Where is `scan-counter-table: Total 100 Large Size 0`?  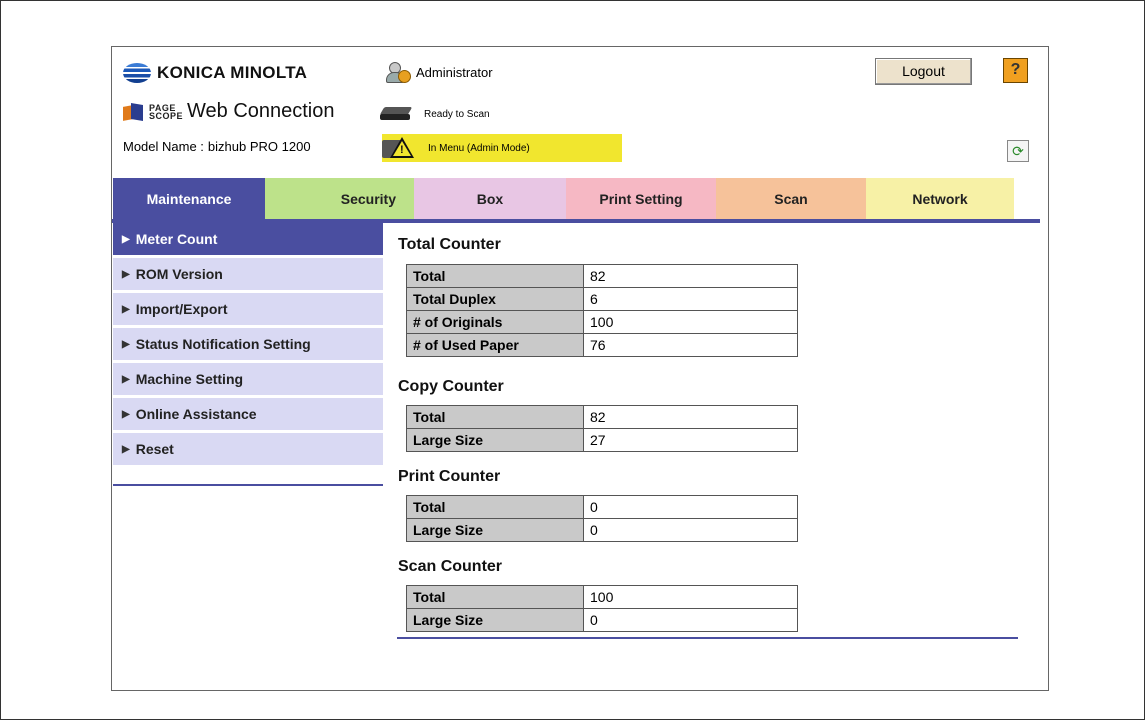 scan-counter-table: Total 100 Large Size 0 is located at coordinates (602, 608).